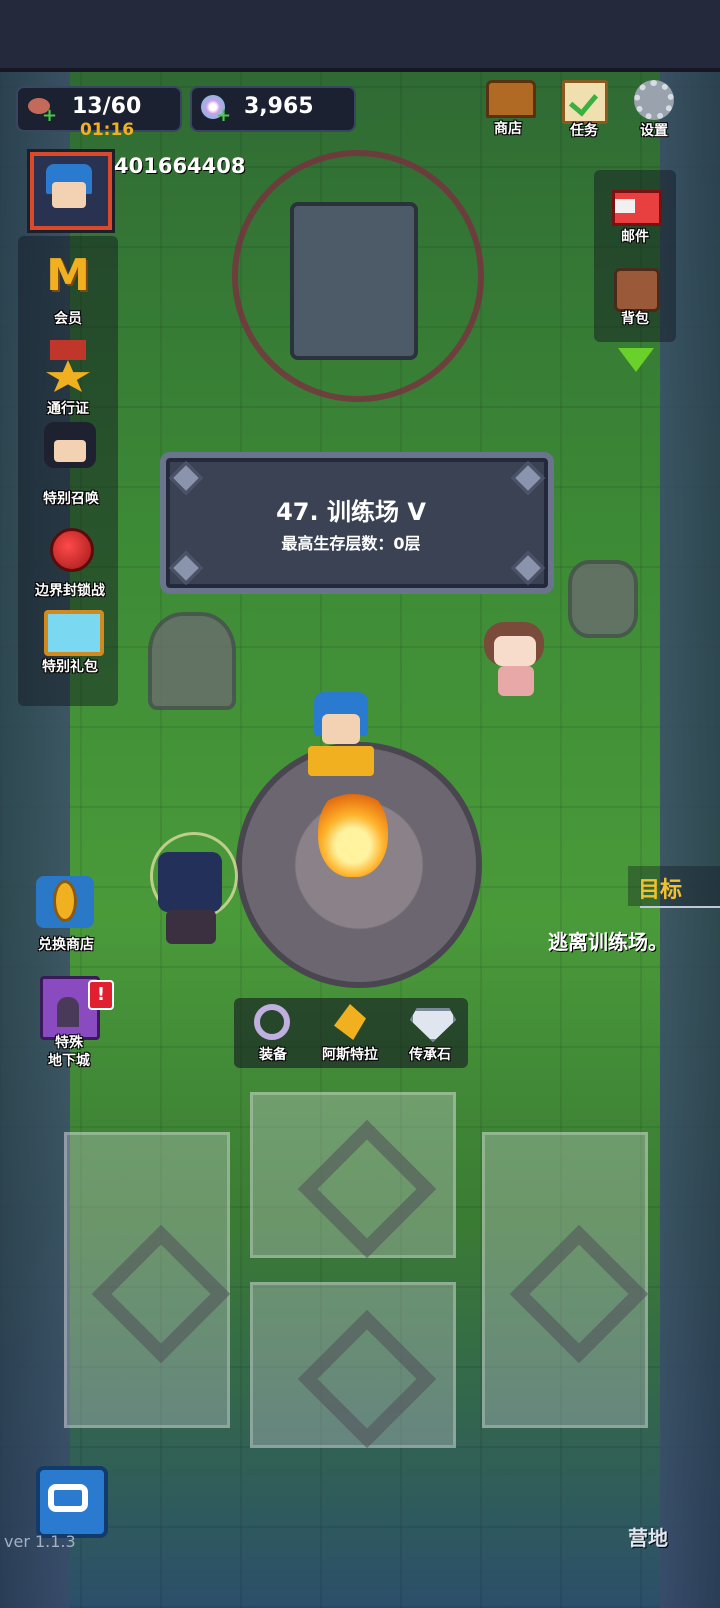 The height and width of the screenshot is (1608, 720). Describe the element at coordinates (648, 1536) in the screenshot. I see `camp-label: 营地` at that location.